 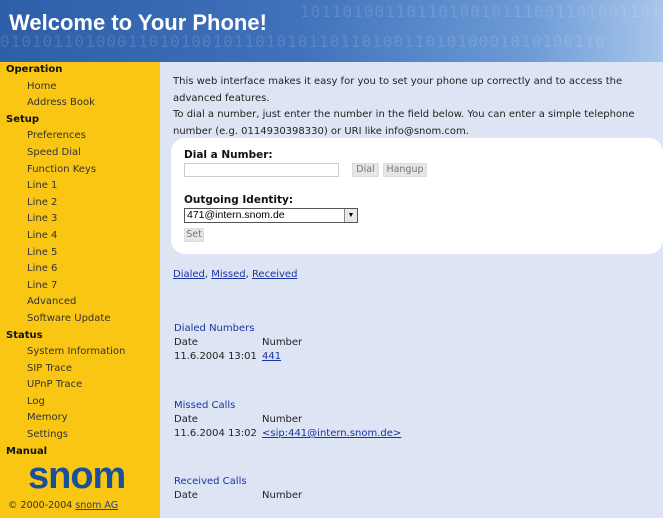 What do you see at coordinates (215, 433) in the screenshot?
I see `call-date: 11.6.2004 13:02` at bounding box center [215, 433].